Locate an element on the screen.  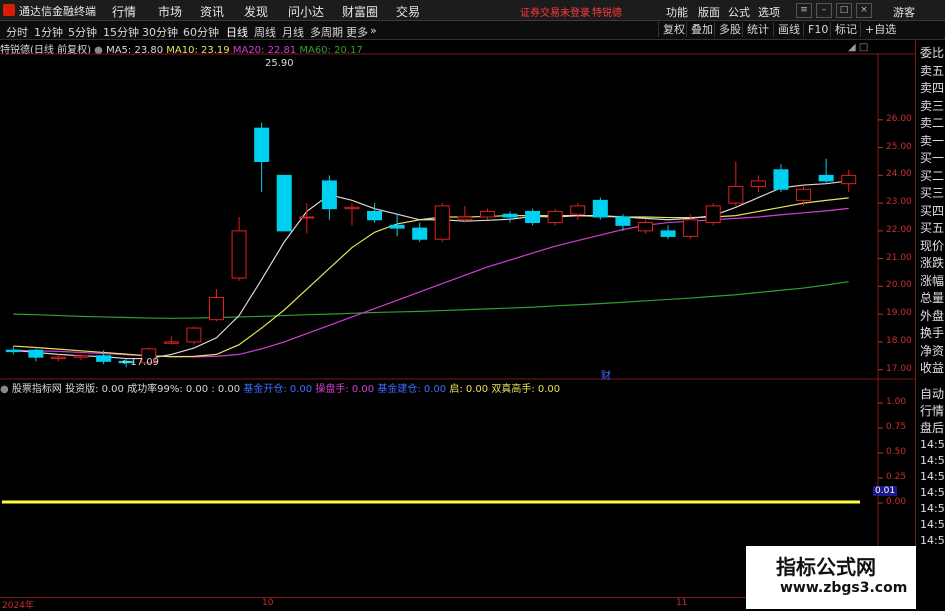
indicator-item: 启: 0.00 is located at coordinates (467, 389).